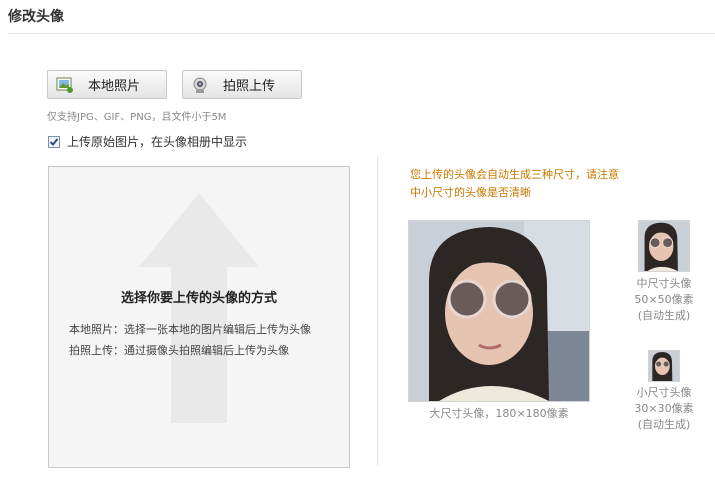  Describe the element at coordinates (200, 85) in the screenshot. I see `webcam-icon` at that location.